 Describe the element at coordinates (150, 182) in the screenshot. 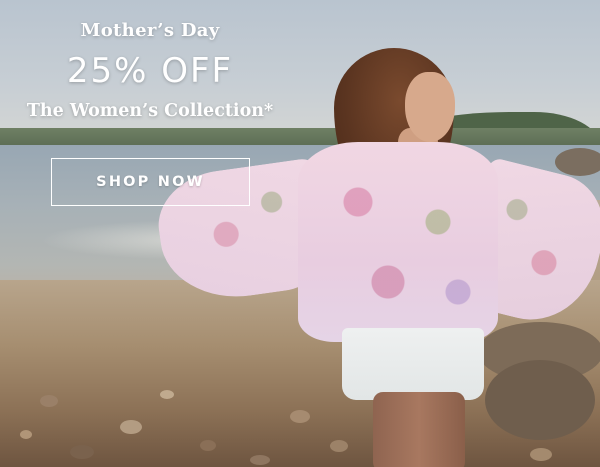

I see `shop-now-button: SHOP NOW` at that location.